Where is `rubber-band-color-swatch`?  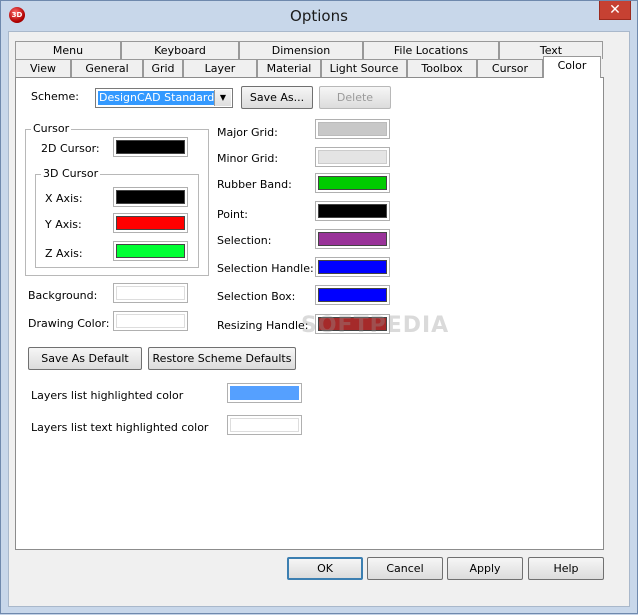 rubber-band-color-swatch is located at coordinates (352, 183).